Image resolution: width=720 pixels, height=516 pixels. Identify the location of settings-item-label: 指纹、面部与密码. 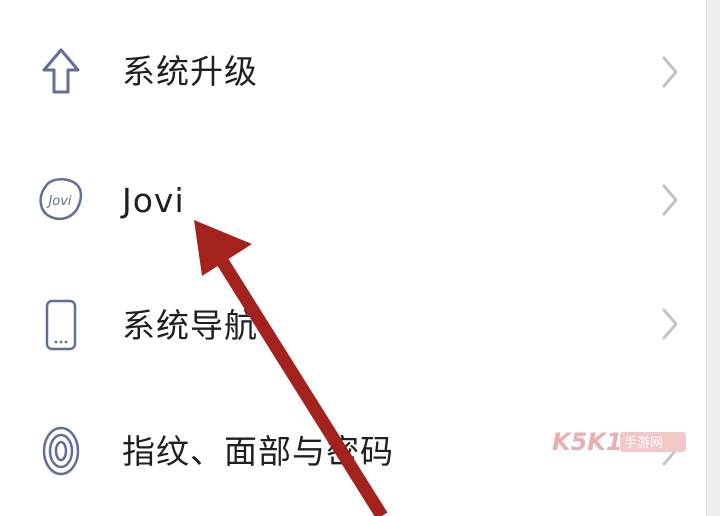
(258, 451).